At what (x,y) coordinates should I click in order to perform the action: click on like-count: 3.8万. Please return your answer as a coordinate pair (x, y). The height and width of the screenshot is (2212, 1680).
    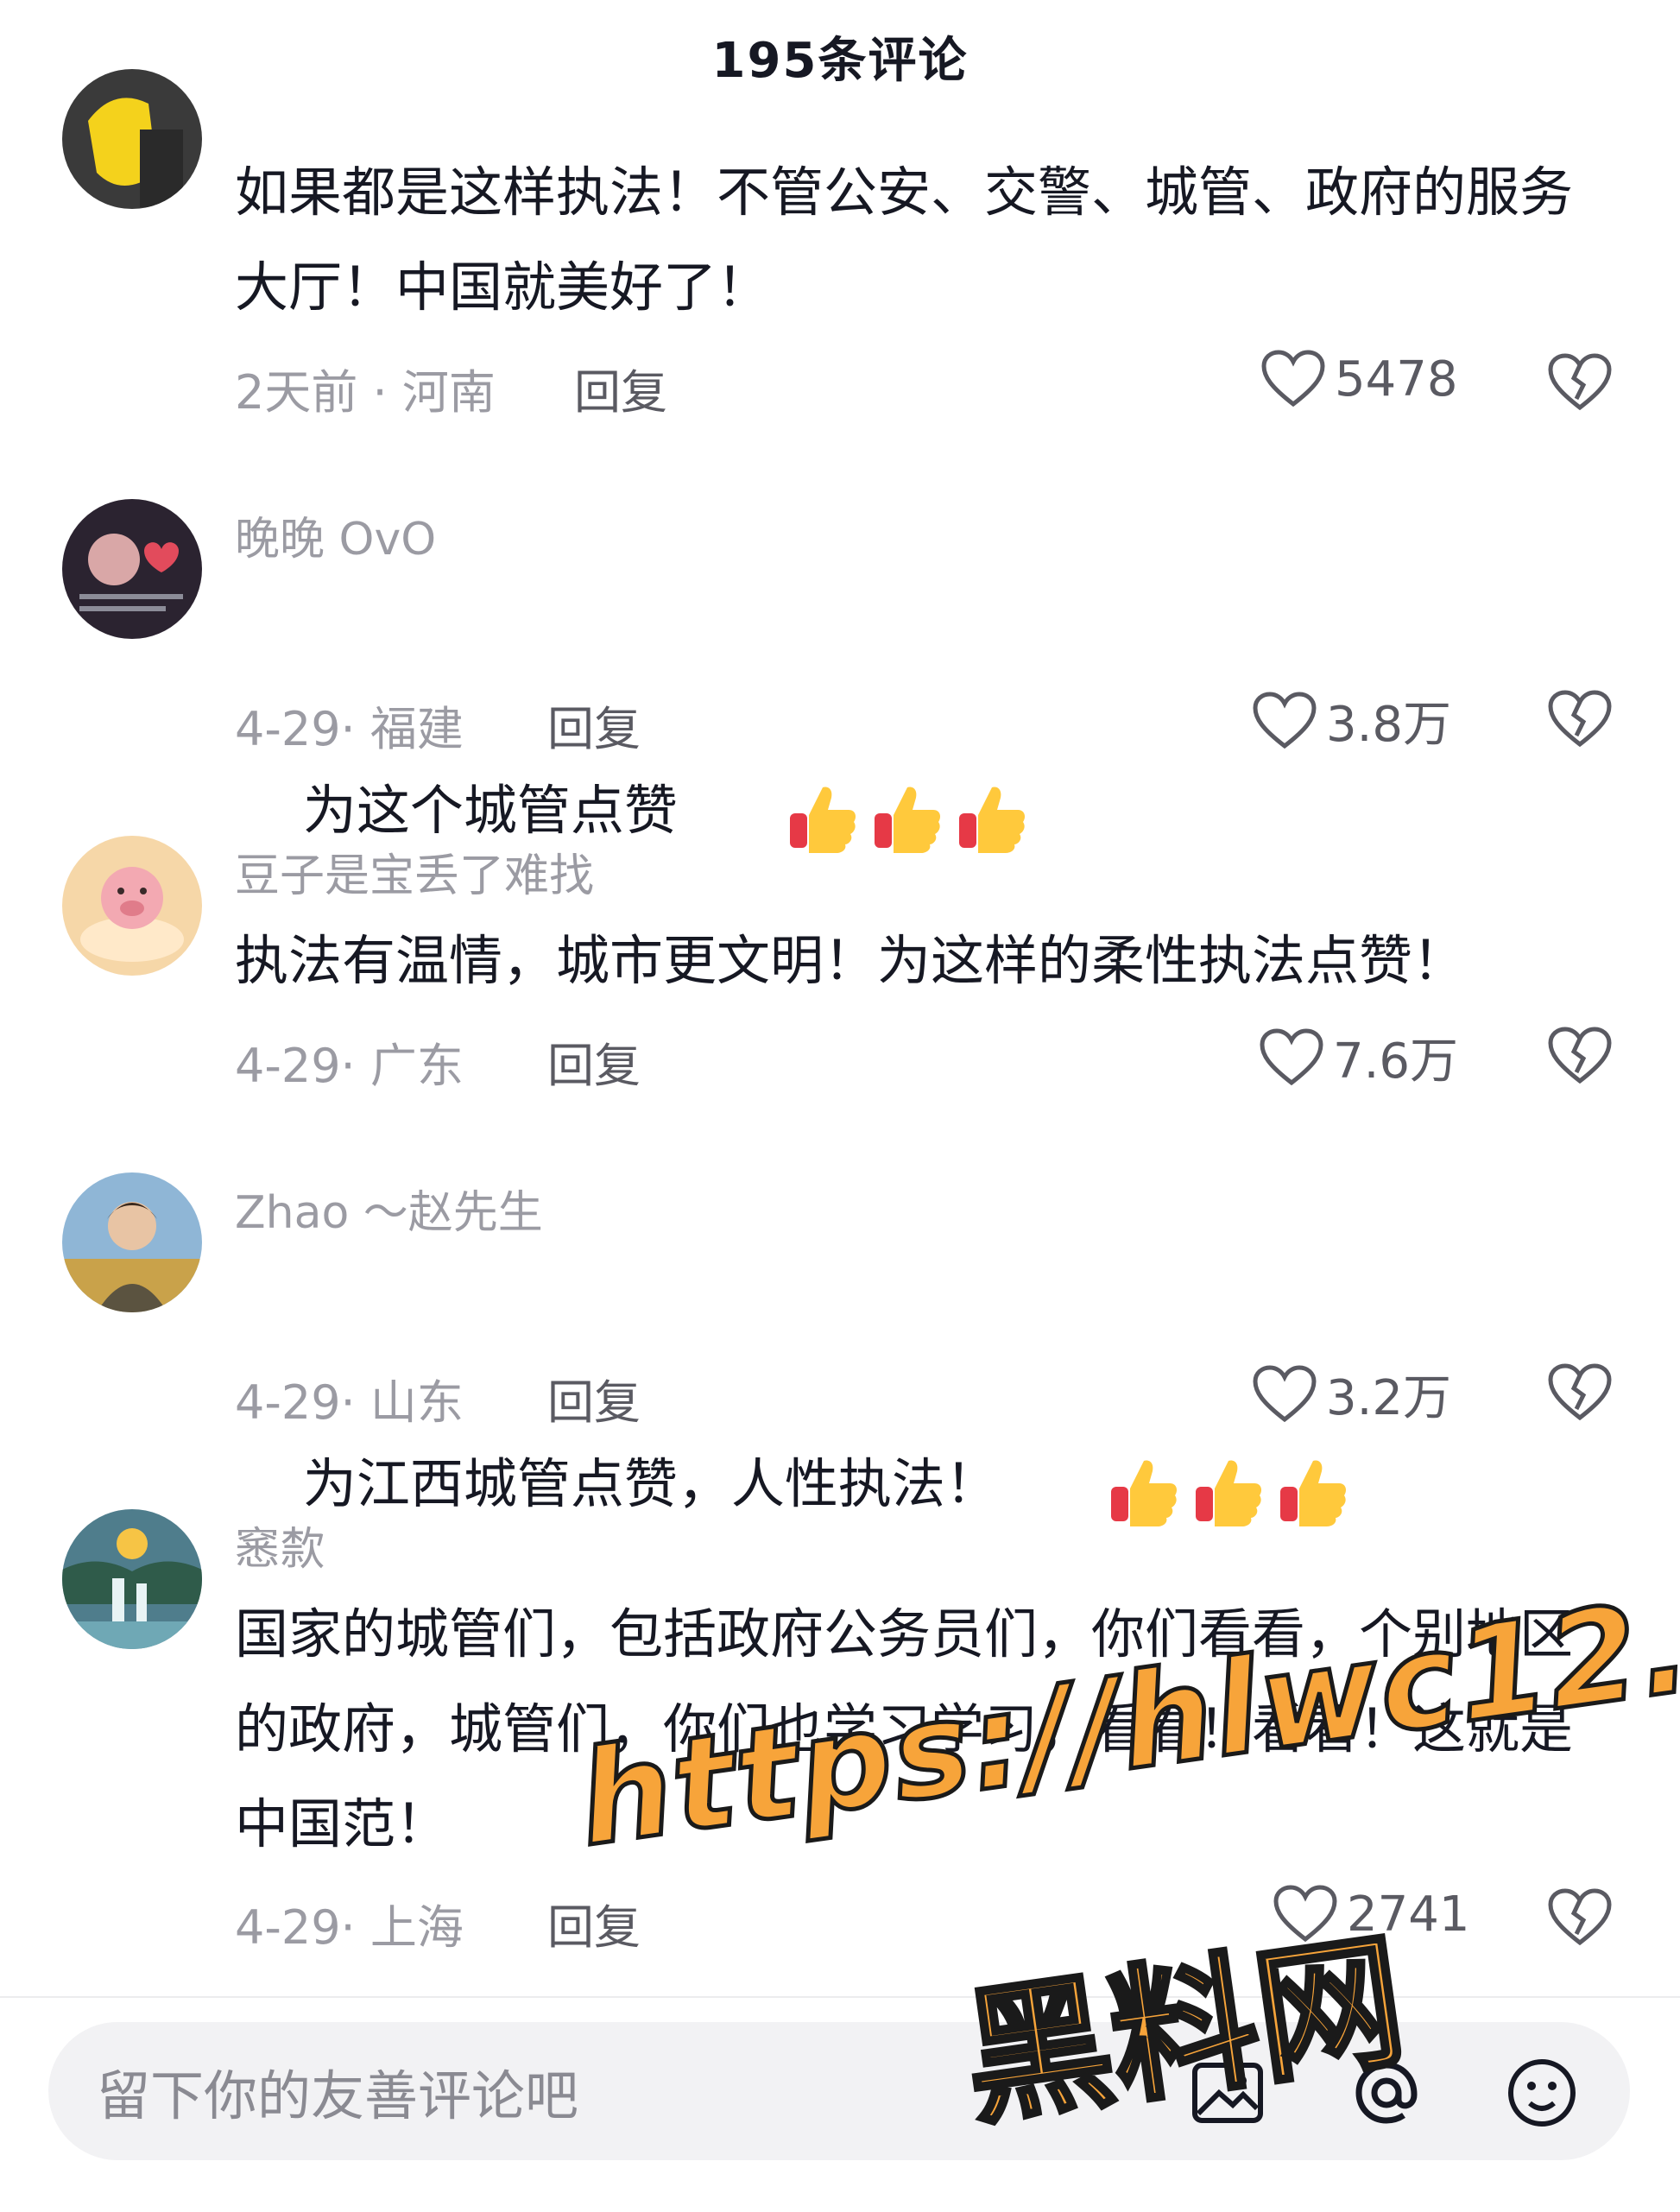
    Looking at the image, I should click on (1389, 725).